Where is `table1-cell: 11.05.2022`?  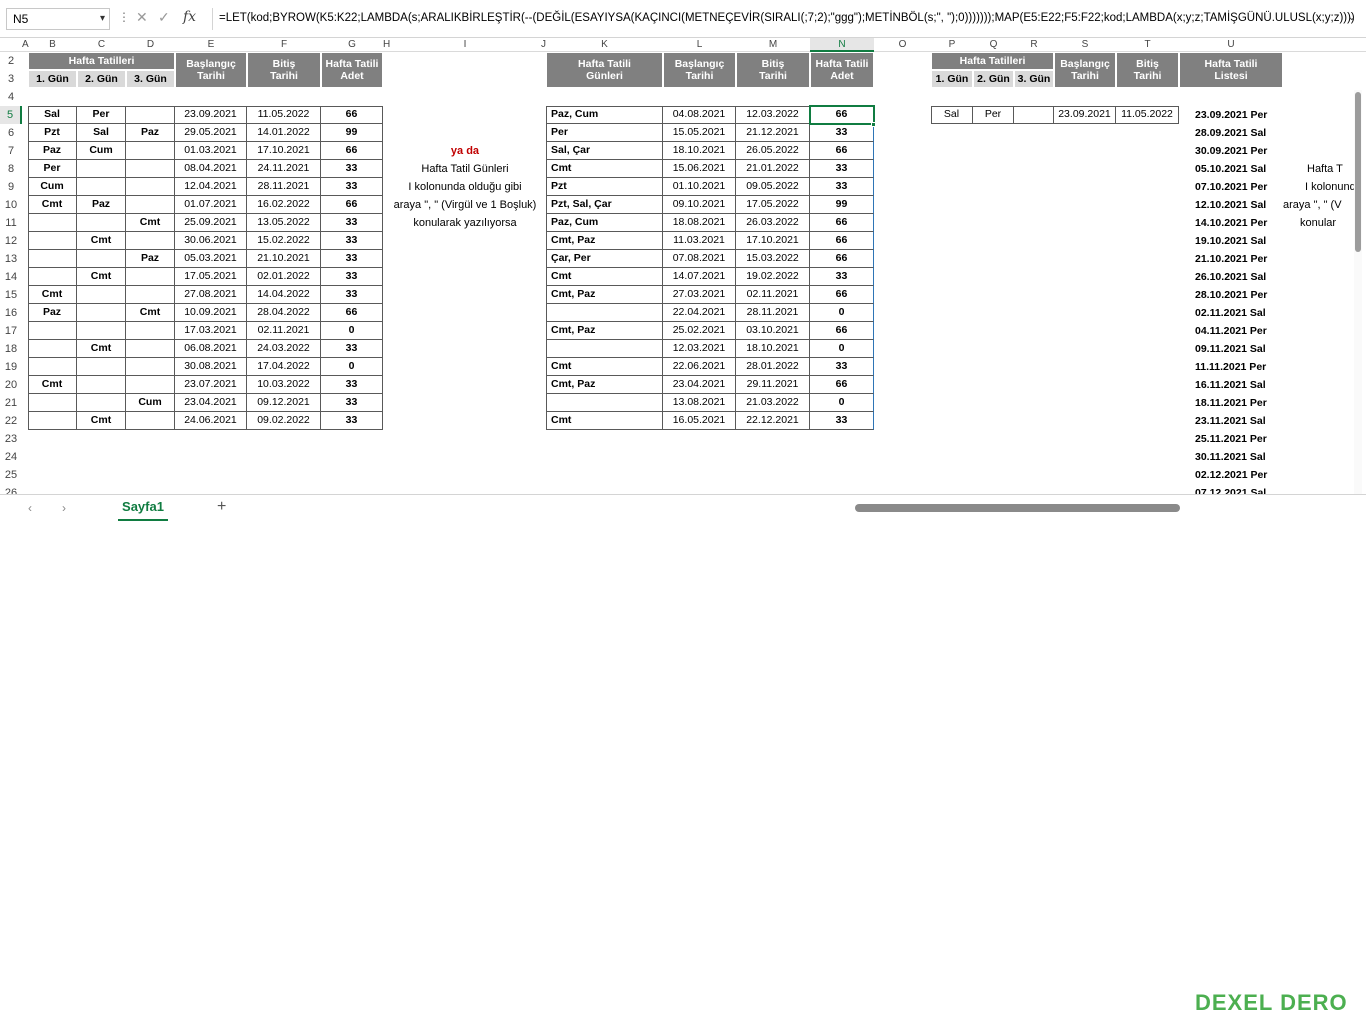
table1-cell: 11.05.2022 is located at coordinates (284, 115).